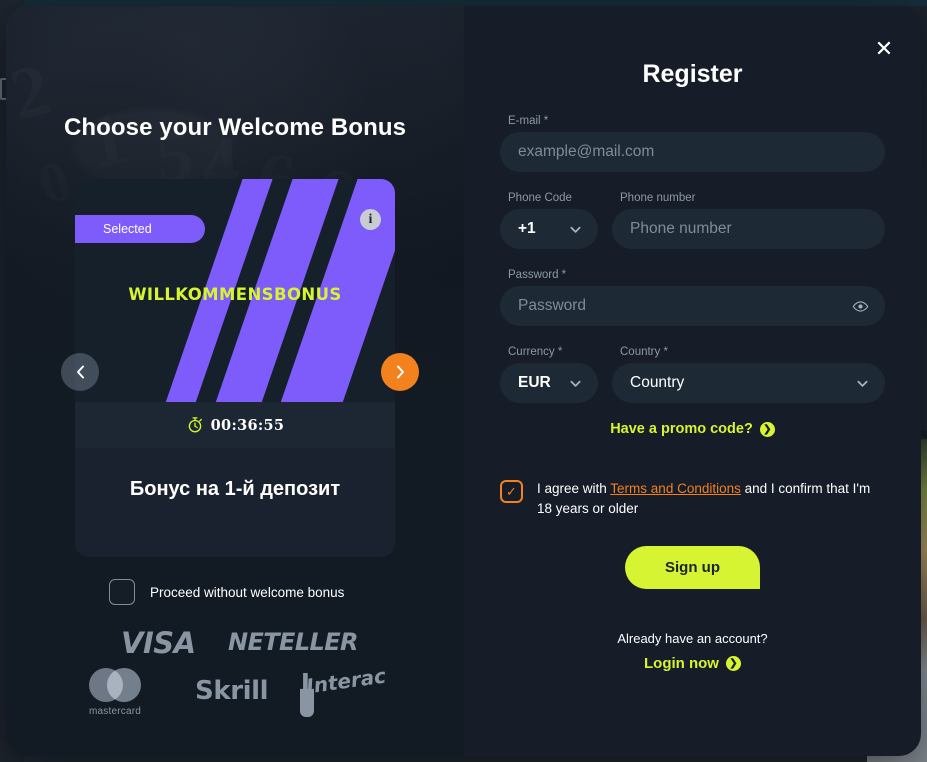 Image resolution: width=927 pixels, height=762 pixels. I want to click on promo-arrow-icon: ❯, so click(767, 429).